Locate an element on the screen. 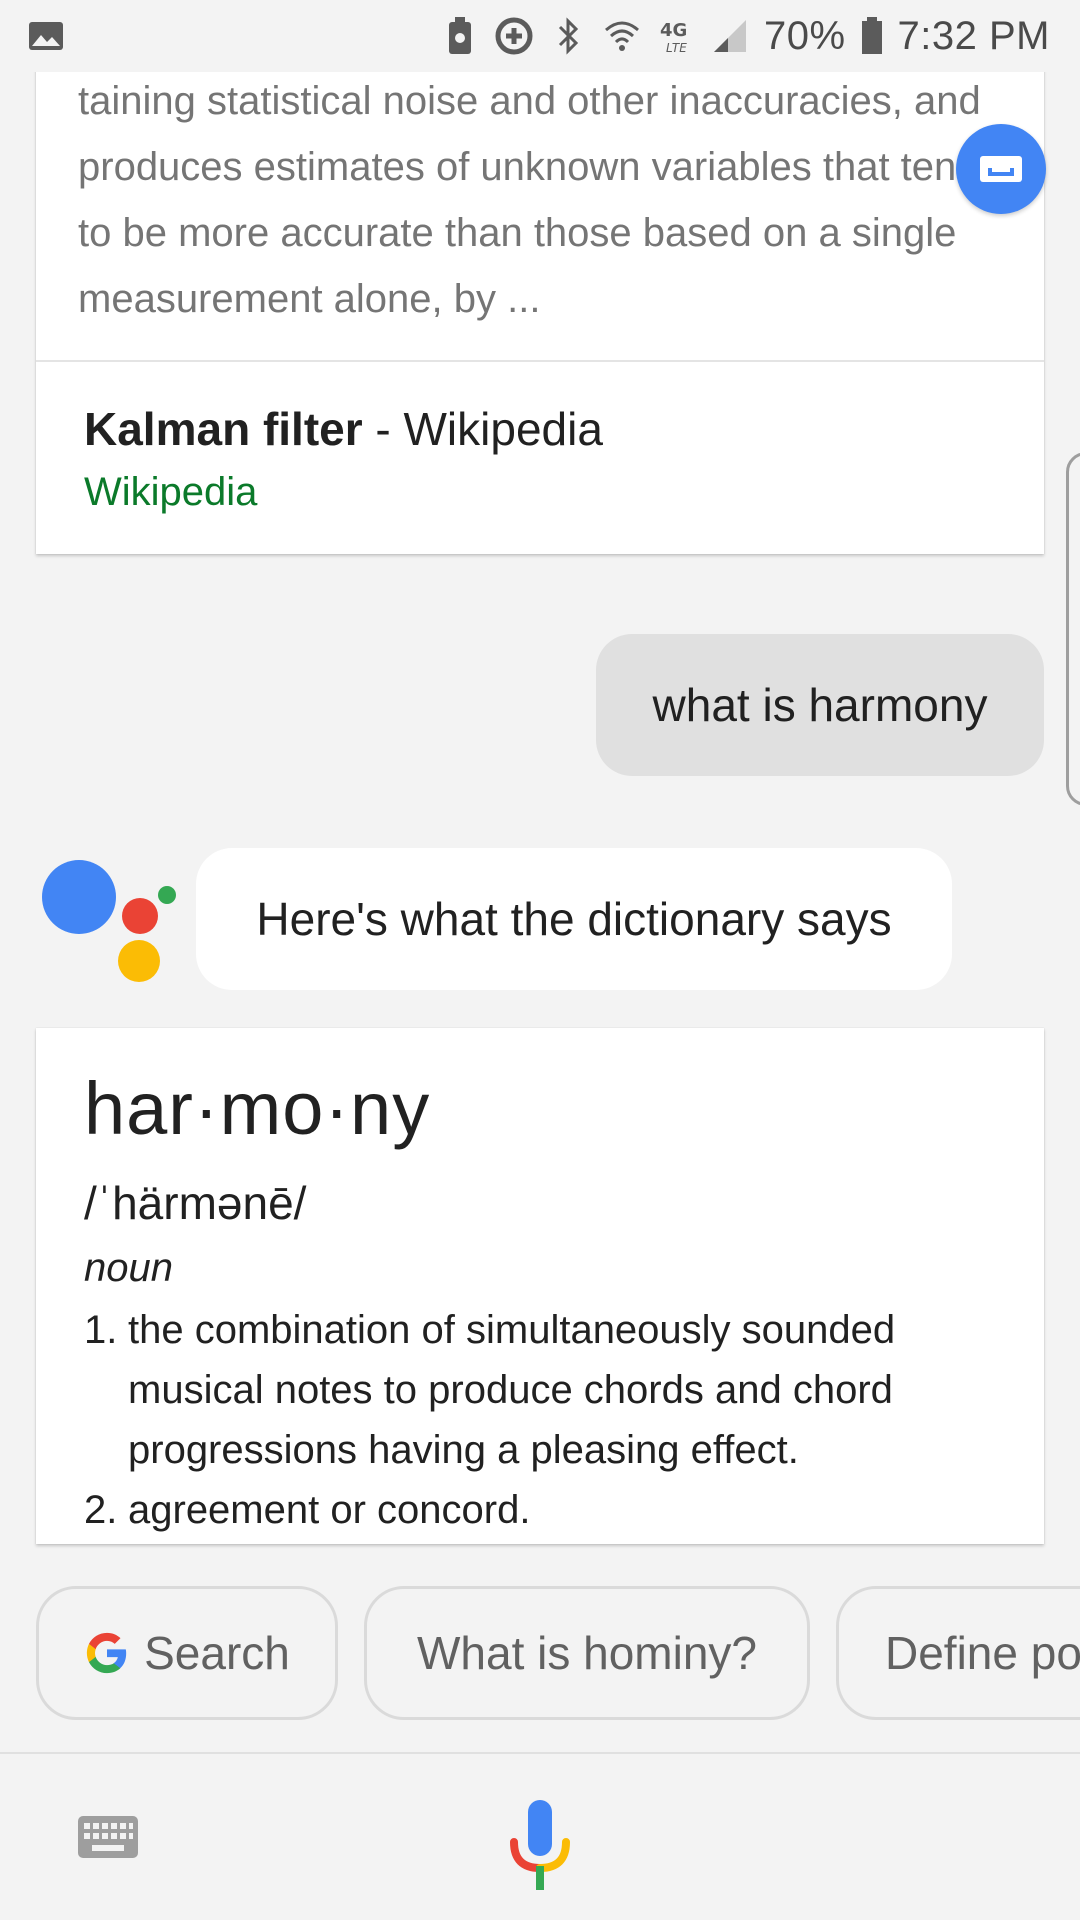  clean-icon is located at coordinates (460, 36).